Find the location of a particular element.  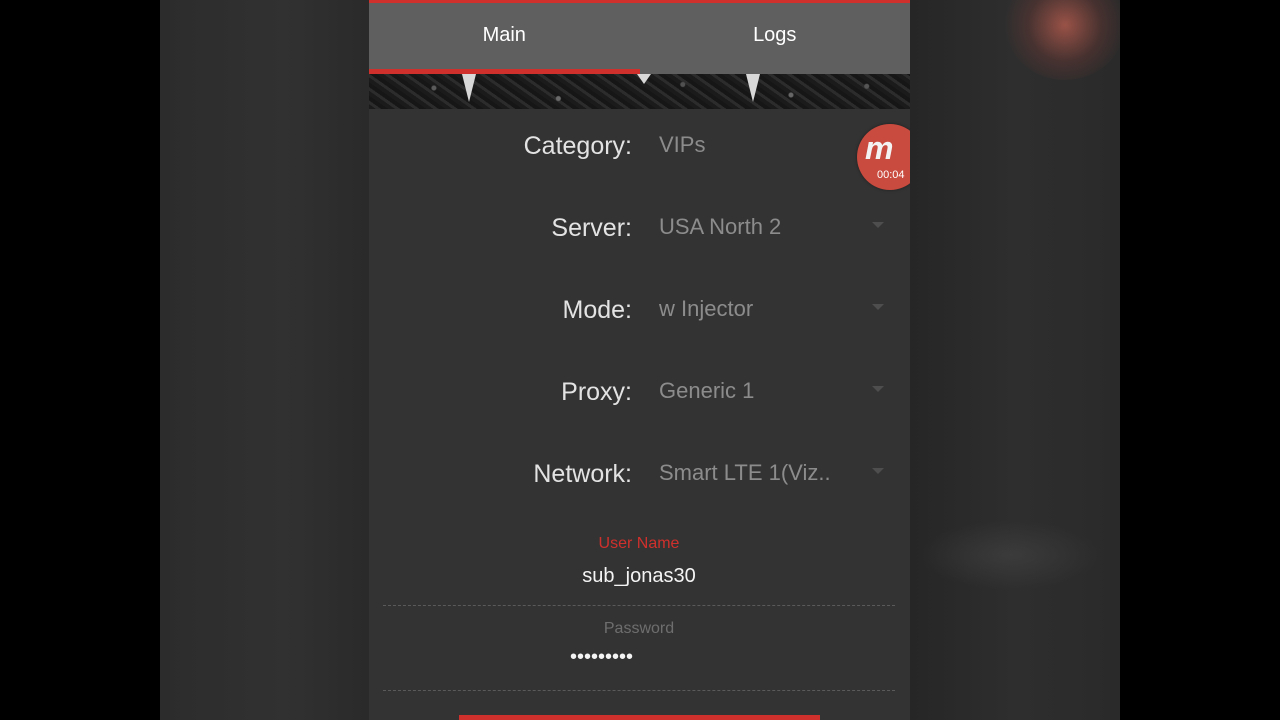

proxy-select: Proxy: Generic 1 is located at coordinates (639, 392).